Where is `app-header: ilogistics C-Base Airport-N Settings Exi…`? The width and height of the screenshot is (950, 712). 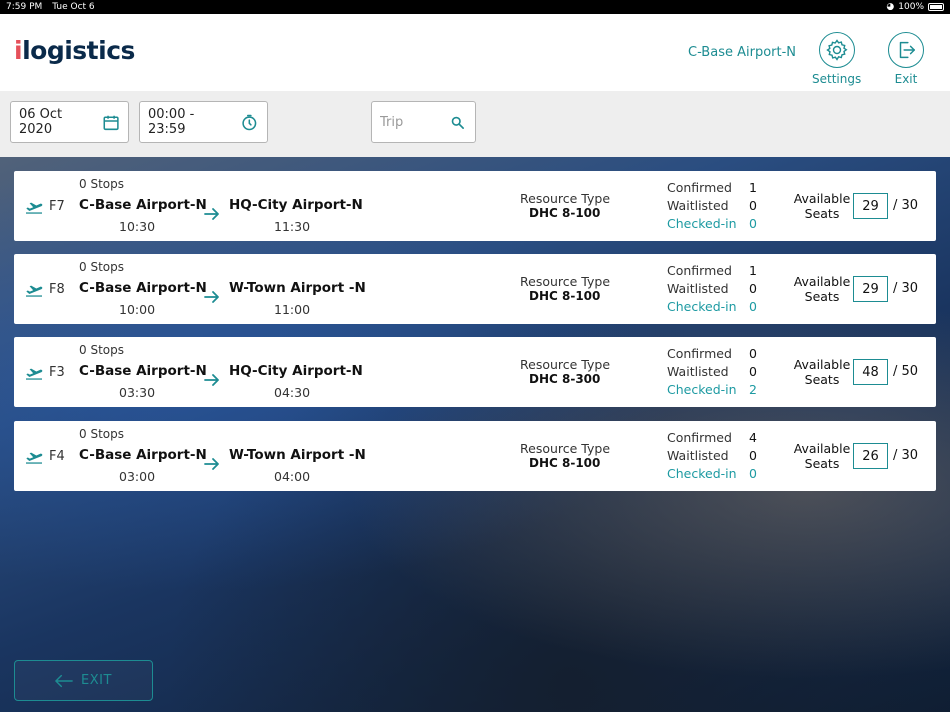
app-header: ilogistics C-Base Airport-N Settings Exi… is located at coordinates (475, 52).